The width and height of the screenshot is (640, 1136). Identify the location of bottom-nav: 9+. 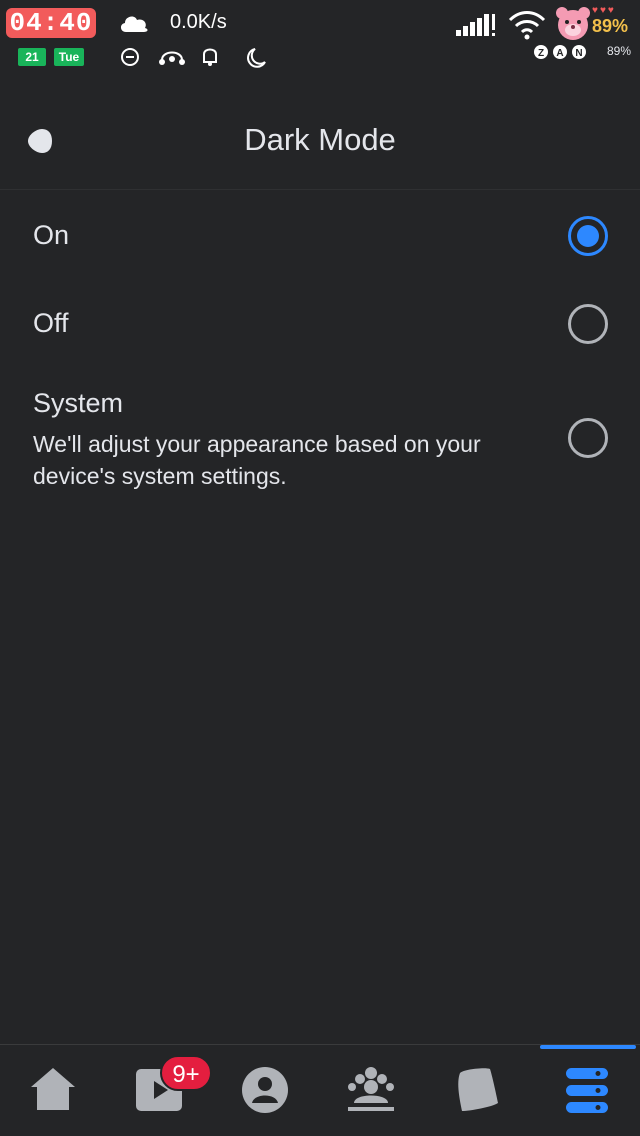
(320, 1090).